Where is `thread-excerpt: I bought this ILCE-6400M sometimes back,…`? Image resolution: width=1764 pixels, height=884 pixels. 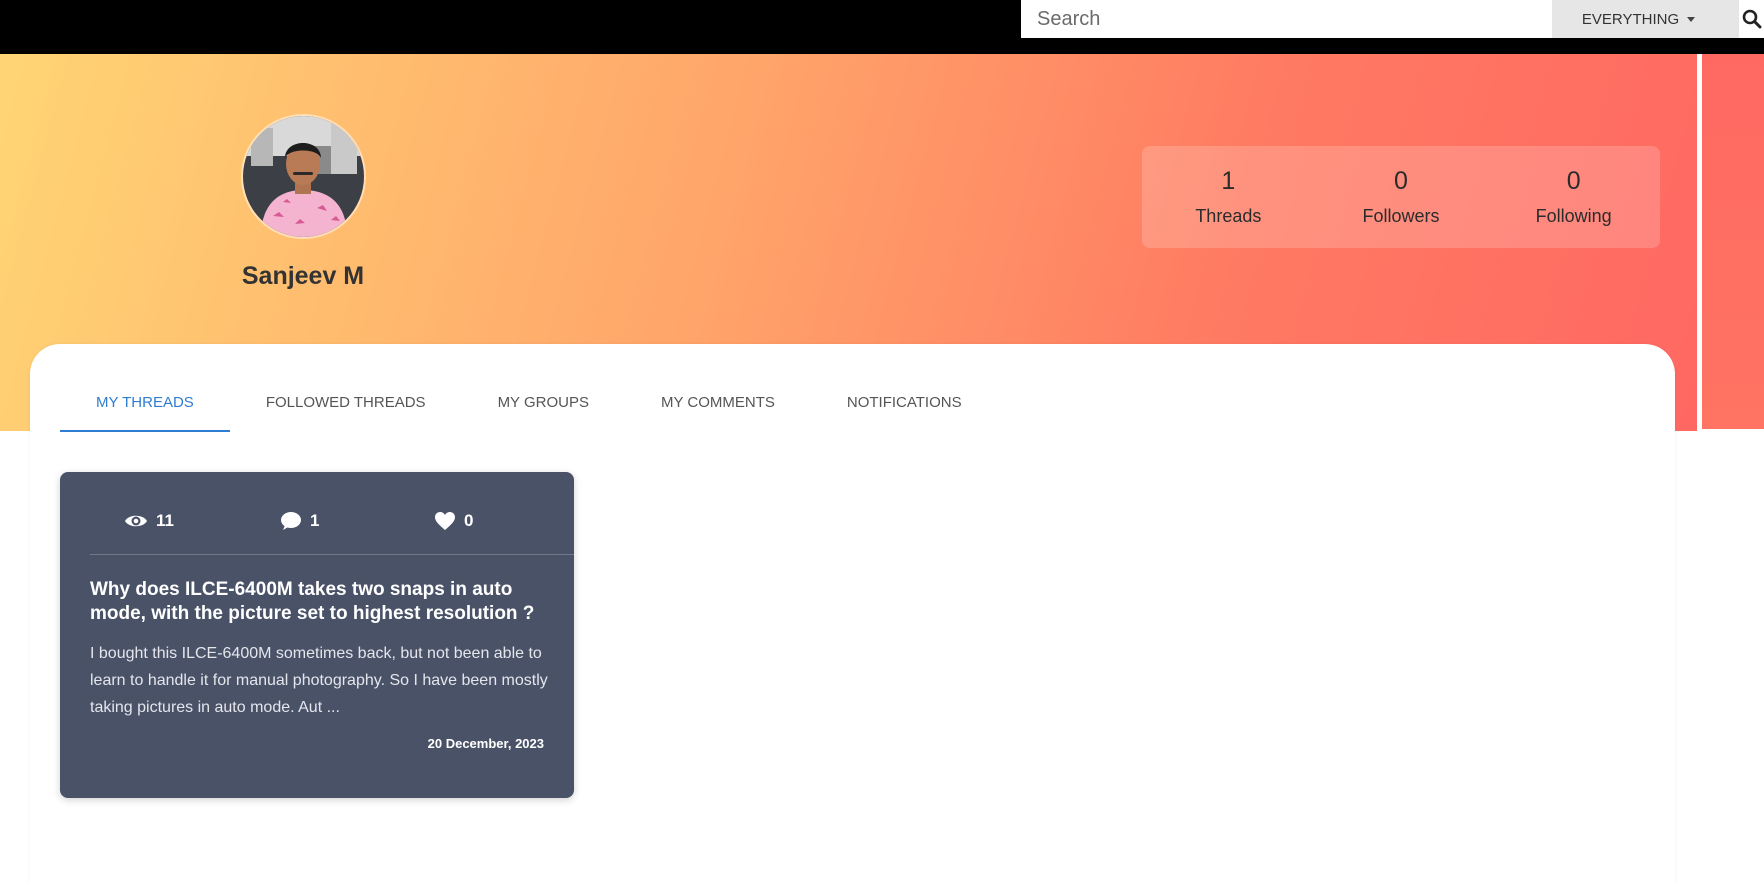 thread-excerpt: I bought this ILCE-6400M sometimes back,… is located at coordinates (319, 680).